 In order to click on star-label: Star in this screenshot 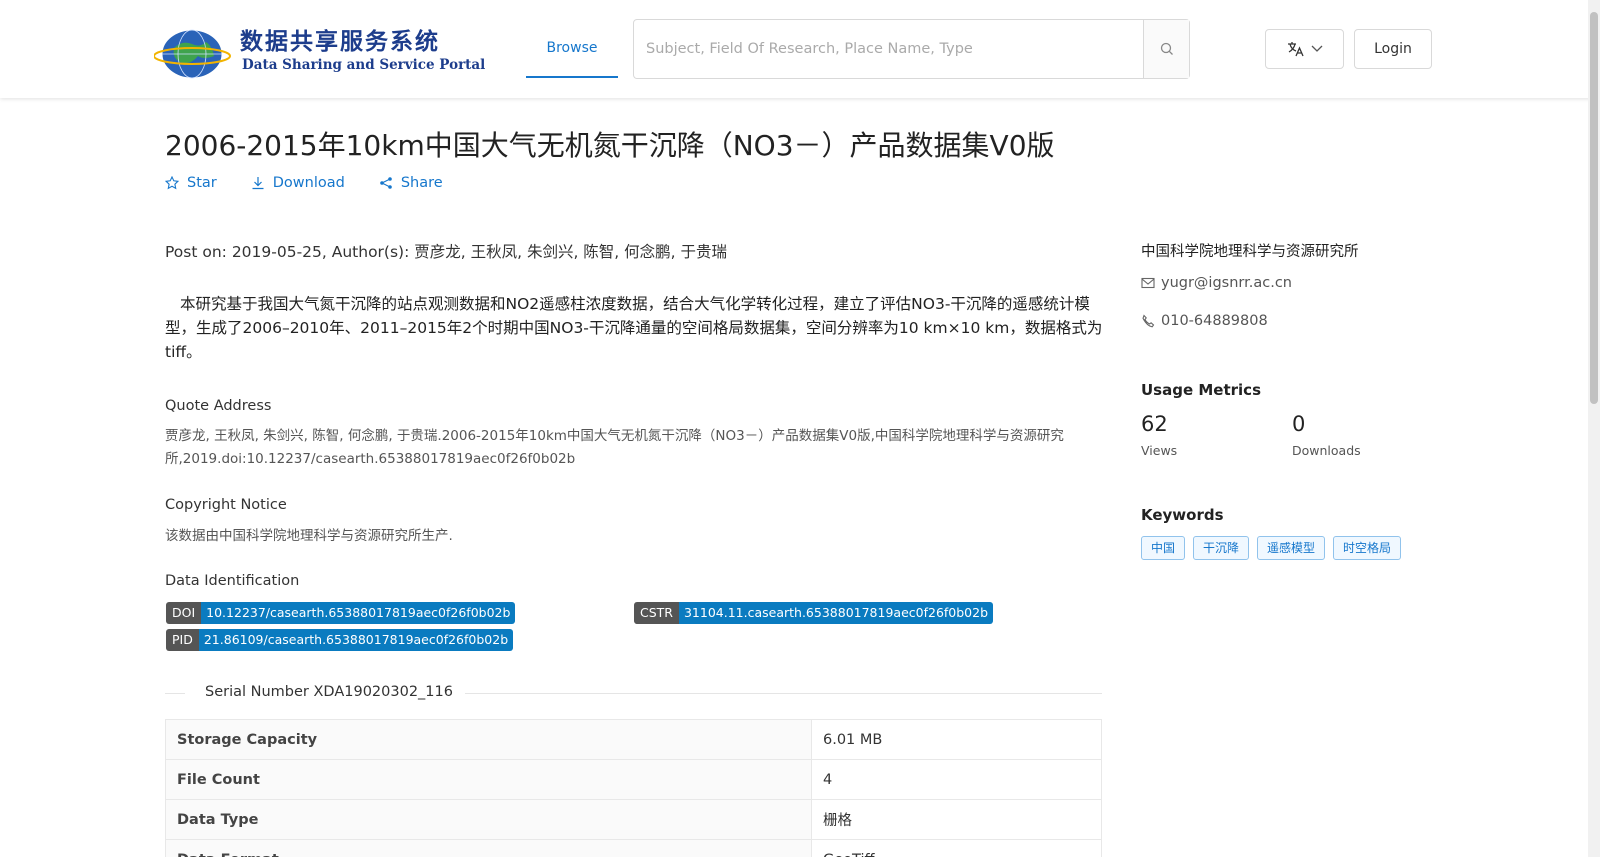, I will do `click(202, 183)`.